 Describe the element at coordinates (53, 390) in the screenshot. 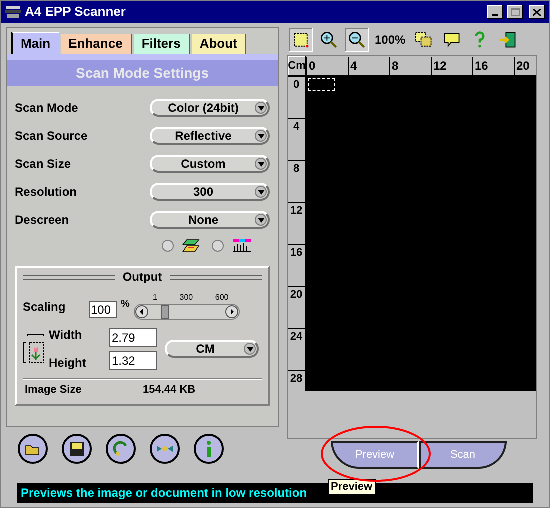

I see `field-label: Image Size` at that location.